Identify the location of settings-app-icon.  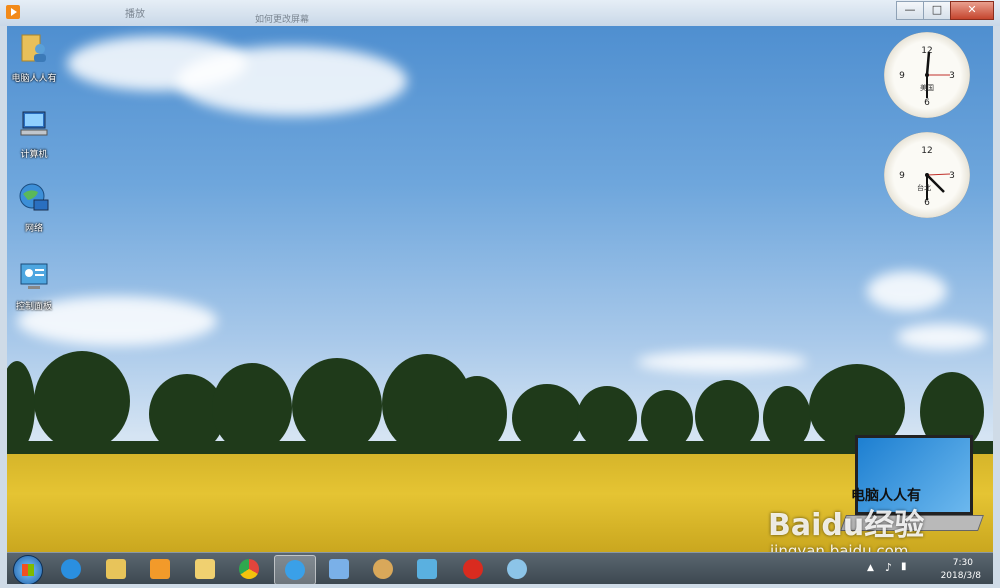
(517, 569).